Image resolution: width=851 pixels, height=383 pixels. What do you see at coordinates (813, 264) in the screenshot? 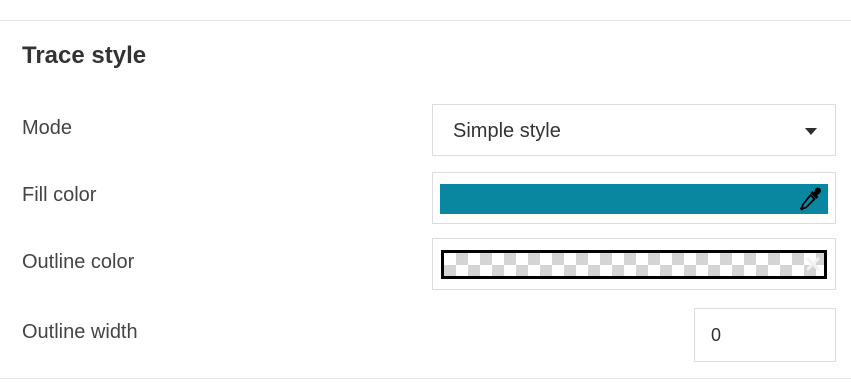
I see `clear-icon` at bounding box center [813, 264].